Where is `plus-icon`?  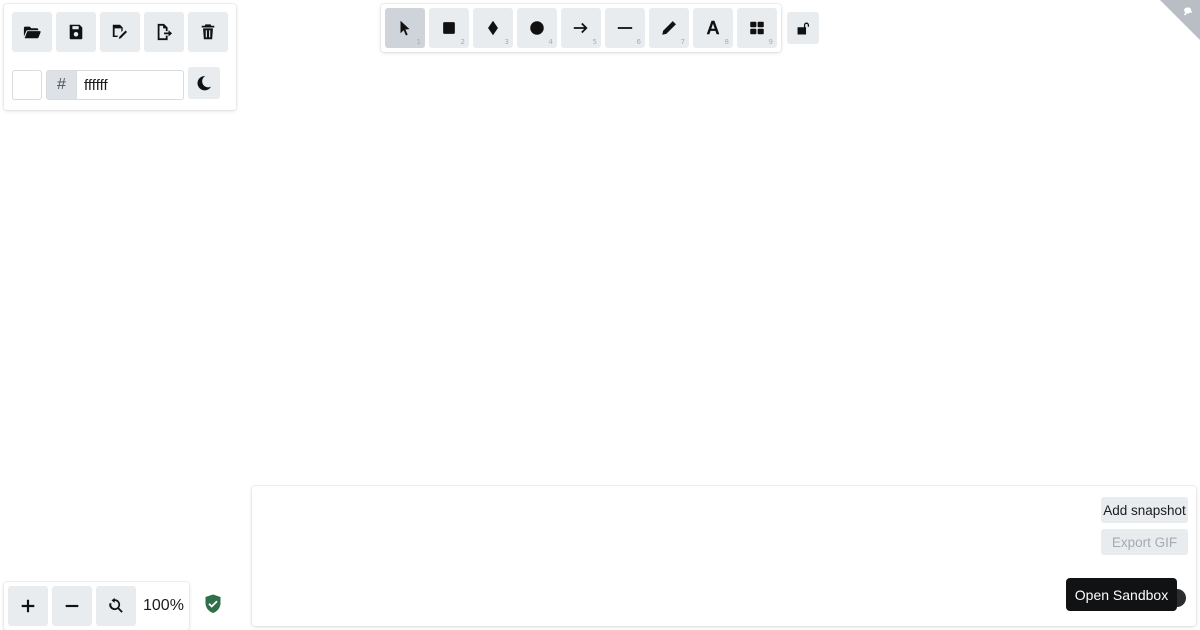
plus-icon is located at coordinates (28, 606).